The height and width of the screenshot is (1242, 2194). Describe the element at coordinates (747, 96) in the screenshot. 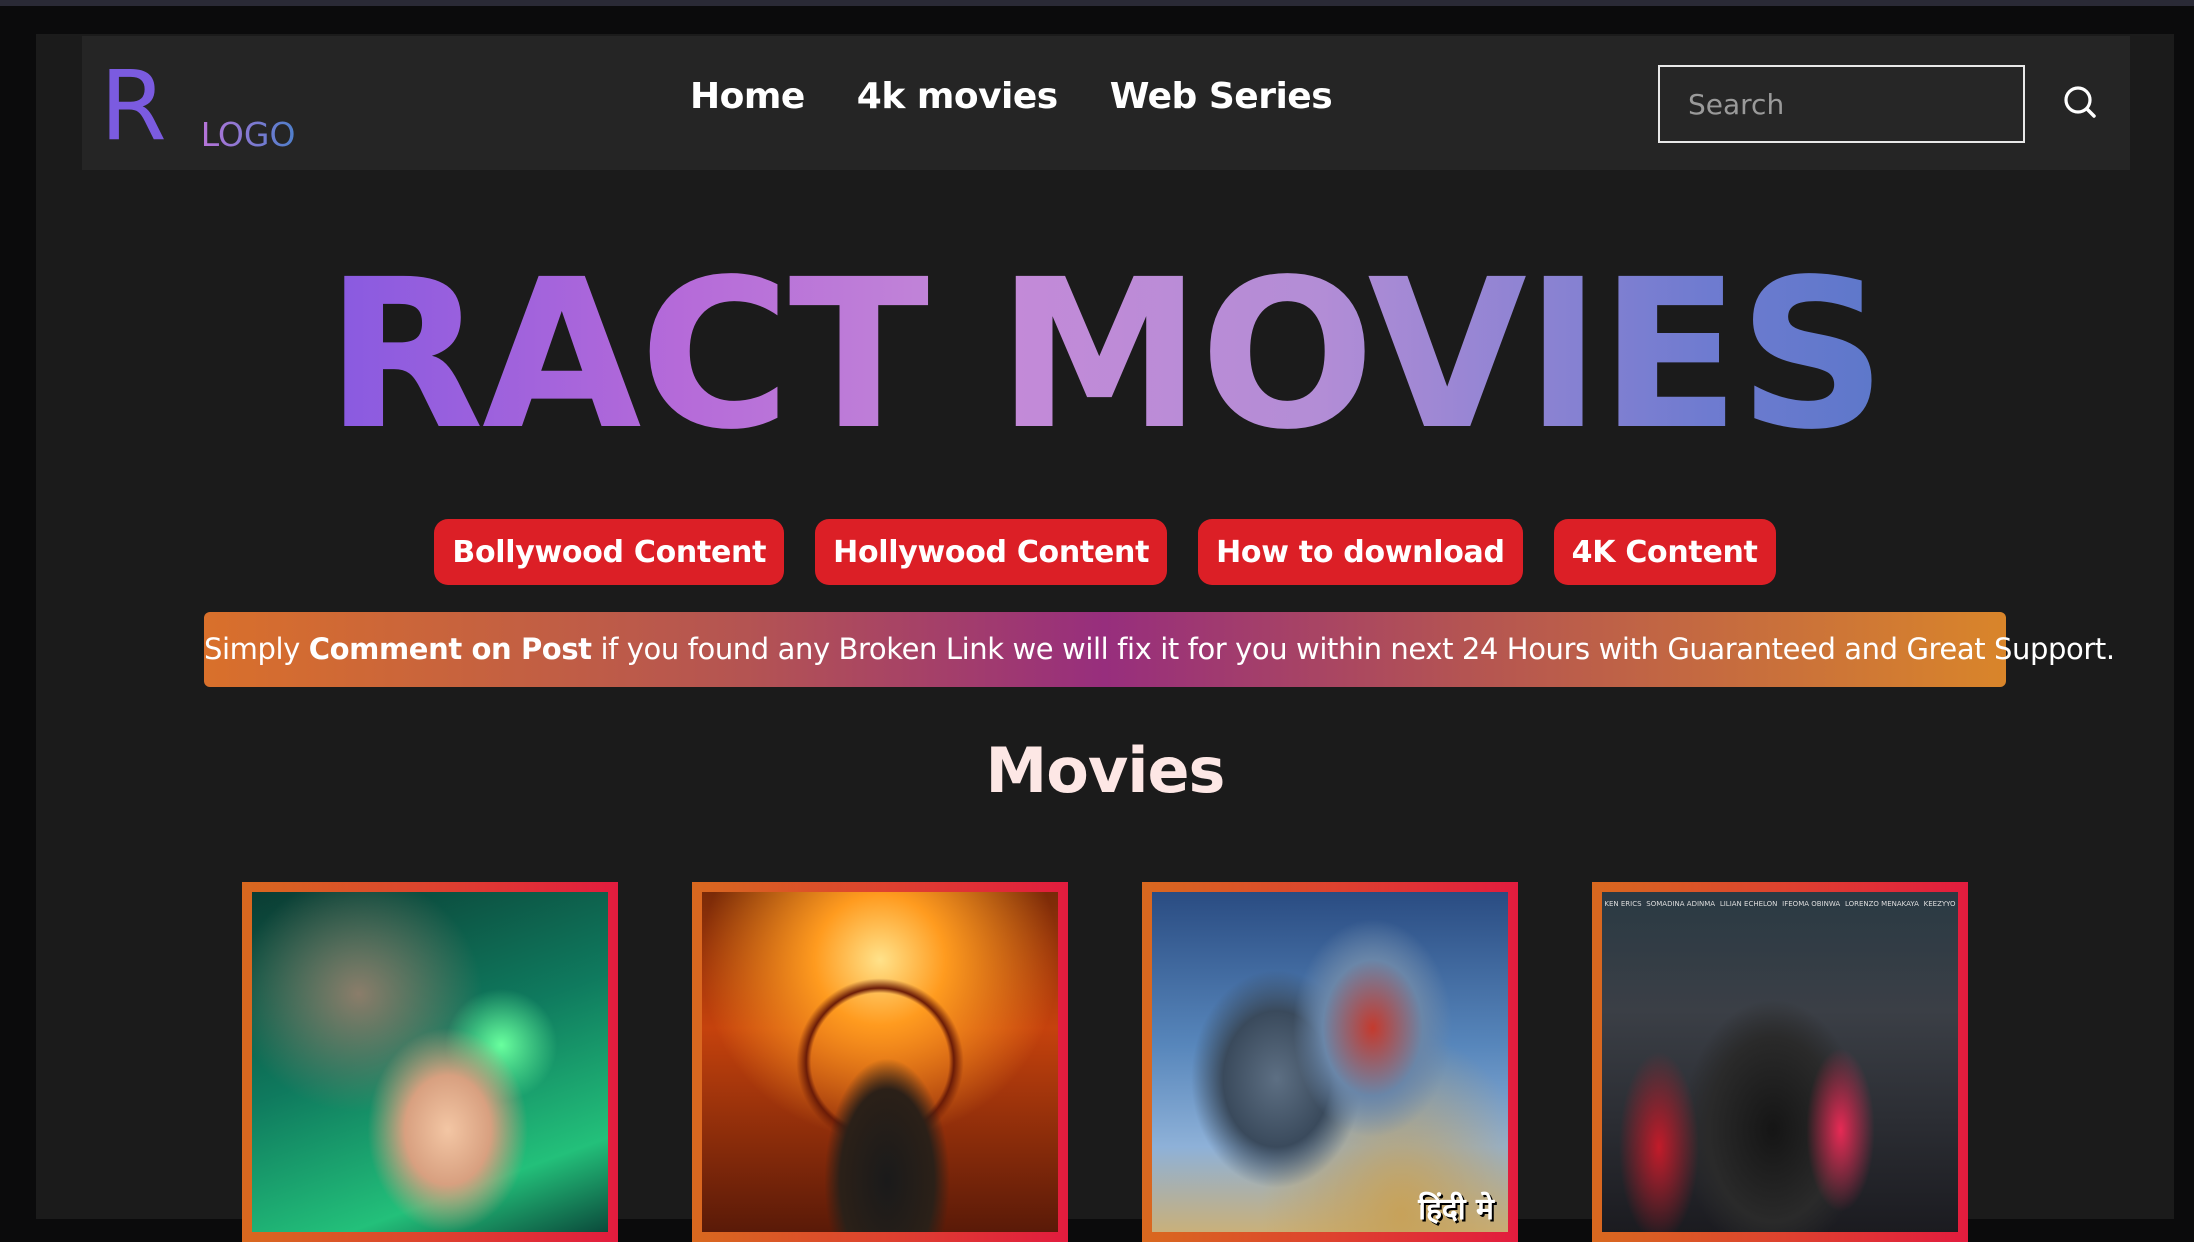

I see `nav-home: Home` at that location.